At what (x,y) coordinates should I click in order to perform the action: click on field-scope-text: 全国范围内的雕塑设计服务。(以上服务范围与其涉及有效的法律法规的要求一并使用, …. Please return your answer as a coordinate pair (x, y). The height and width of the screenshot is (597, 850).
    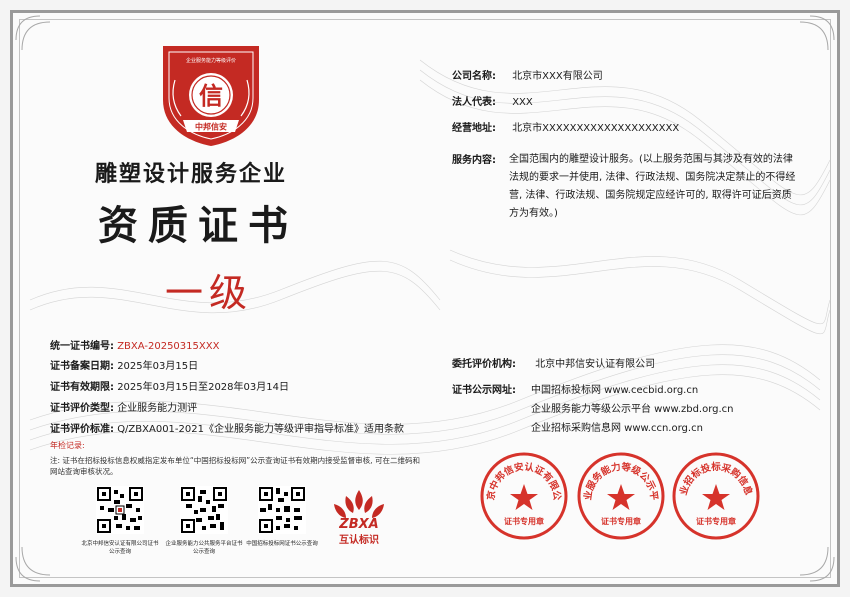
    Looking at the image, I should click on (652, 186).